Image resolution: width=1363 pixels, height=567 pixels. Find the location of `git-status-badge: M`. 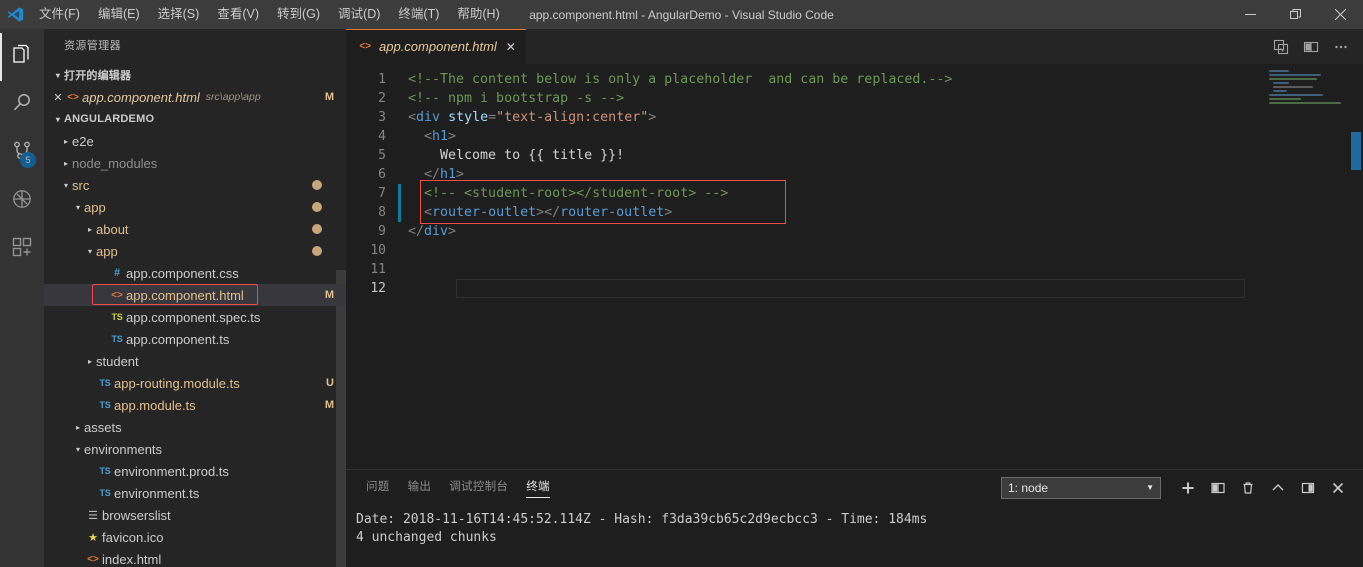

git-status-badge: M is located at coordinates (329, 295).